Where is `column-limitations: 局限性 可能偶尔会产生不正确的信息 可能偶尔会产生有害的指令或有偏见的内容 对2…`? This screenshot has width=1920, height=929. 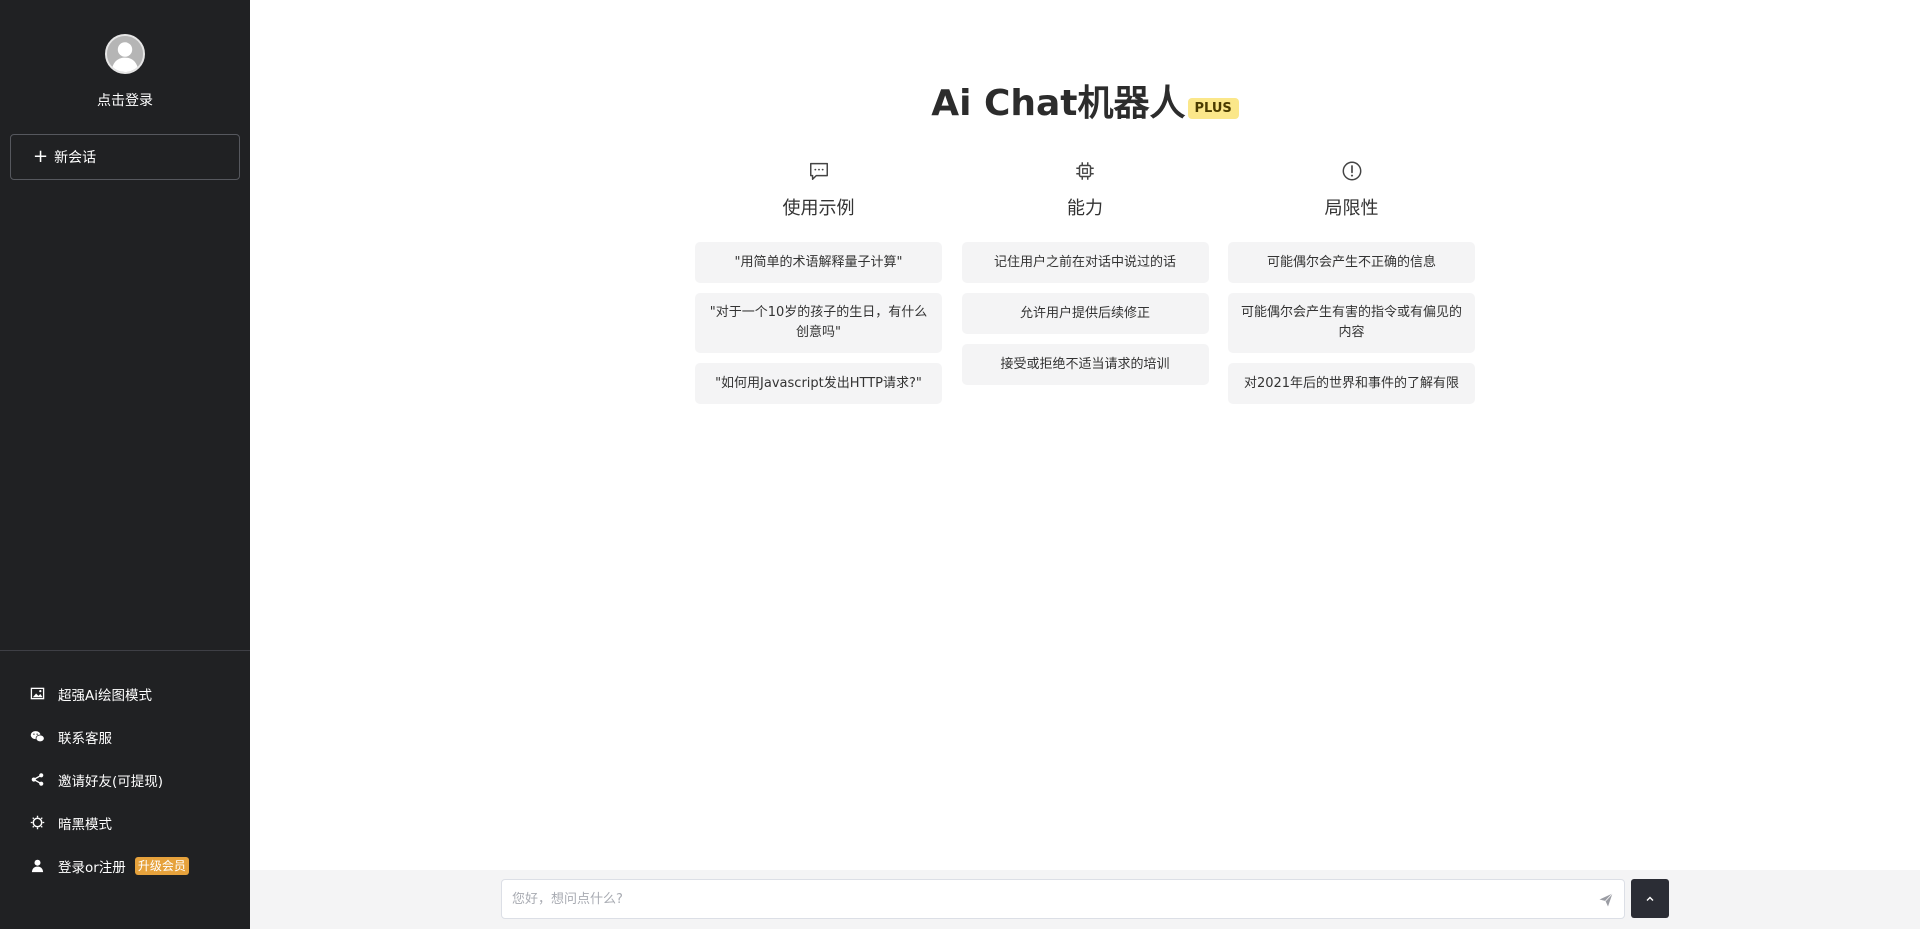 column-limitations: 局限性 可能偶尔会产生不正确的信息 可能偶尔会产生有害的指令或有偏见的内容 对2… is located at coordinates (1351, 287).